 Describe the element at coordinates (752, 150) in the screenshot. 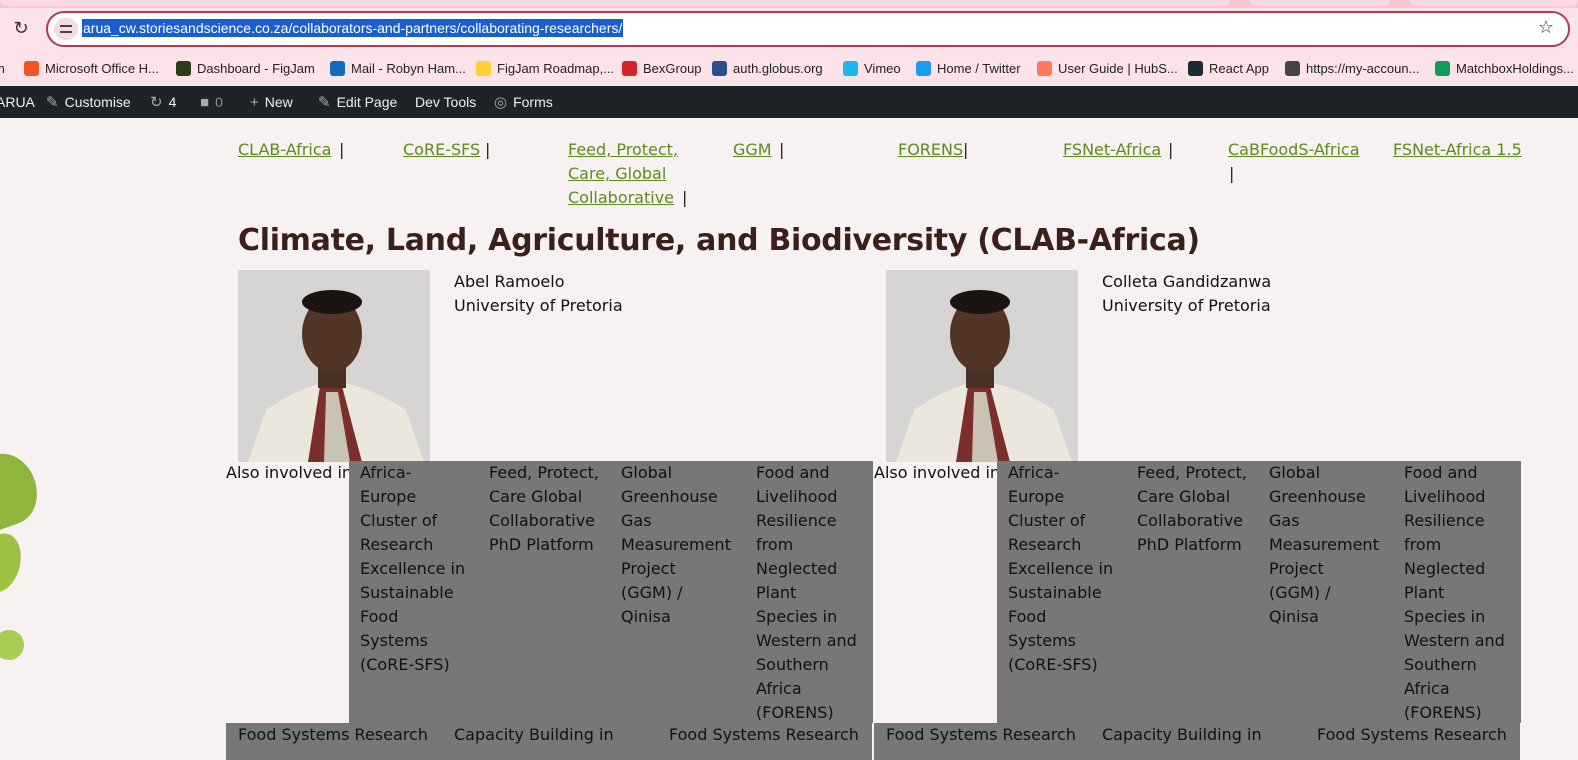

I see `nav-link: GGM` at that location.